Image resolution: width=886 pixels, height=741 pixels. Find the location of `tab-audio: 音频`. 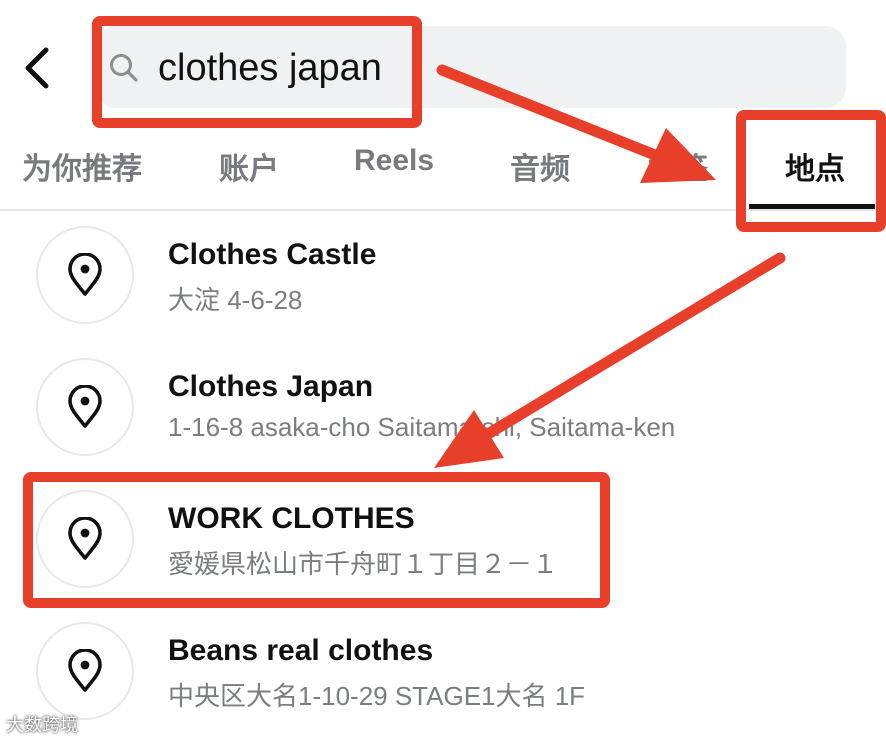

tab-audio: 音频 is located at coordinates (540, 166).